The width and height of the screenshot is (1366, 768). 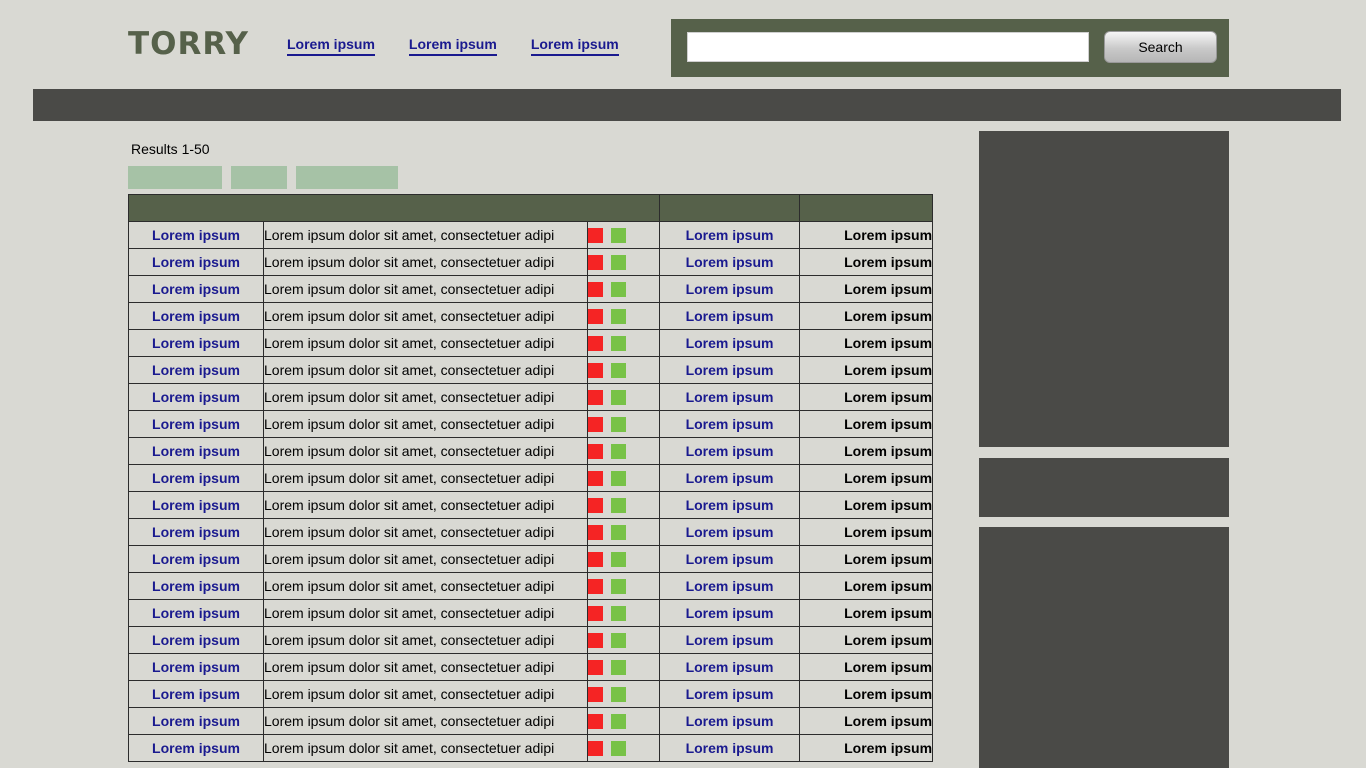 What do you see at coordinates (888, 47) in the screenshot?
I see `search-input` at bounding box center [888, 47].